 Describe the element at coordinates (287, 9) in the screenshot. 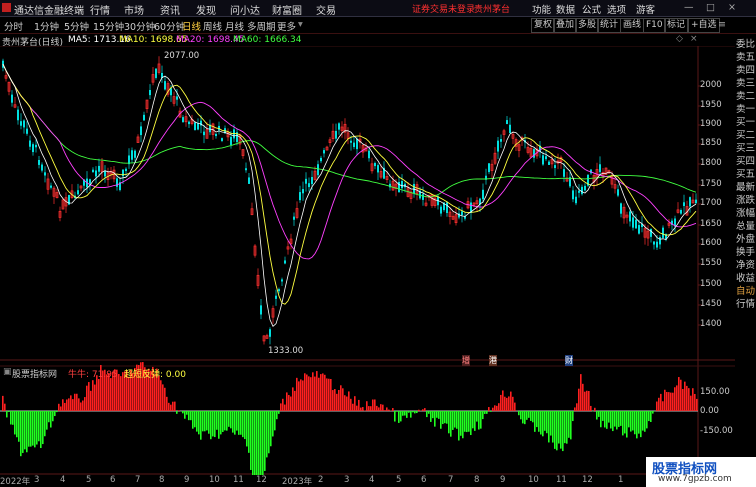

I see `menu-caifuquan: 财富圈` at that location.